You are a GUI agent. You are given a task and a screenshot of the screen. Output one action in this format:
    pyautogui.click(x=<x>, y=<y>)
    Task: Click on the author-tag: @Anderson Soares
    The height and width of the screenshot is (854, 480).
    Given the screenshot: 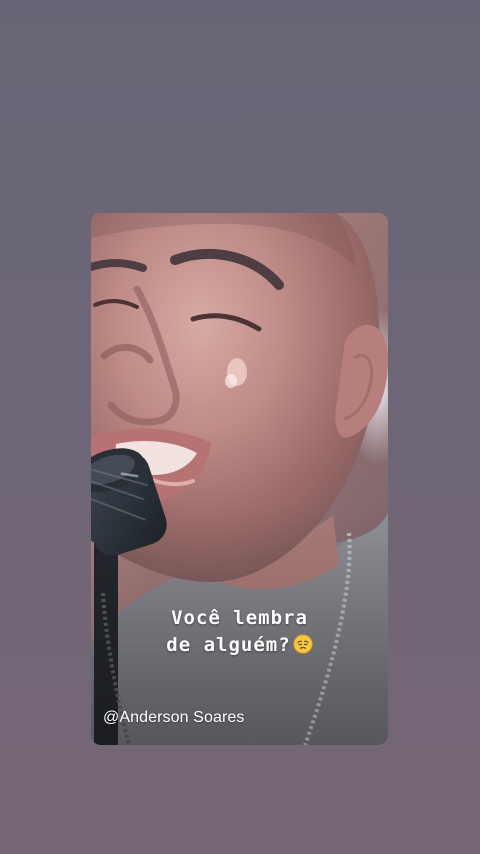 What is the action you would take?
    pyautogui.click(x=174, y=717)
    